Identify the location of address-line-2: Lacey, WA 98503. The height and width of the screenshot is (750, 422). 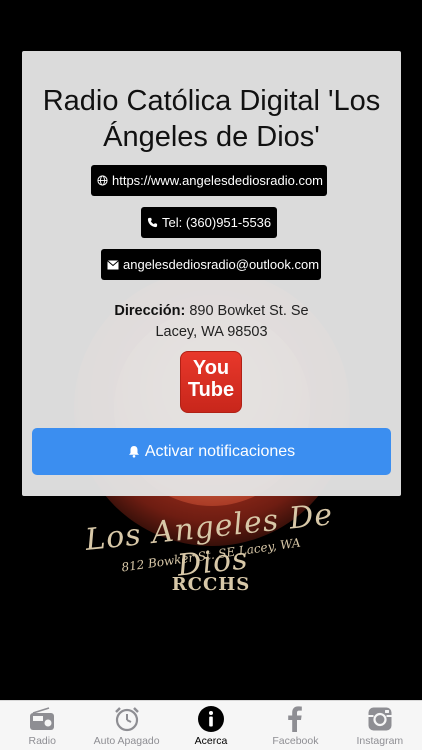
(211, 332).